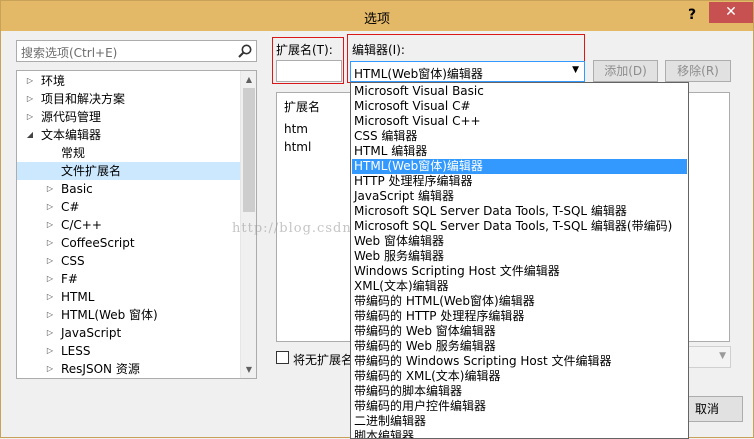 This screenshot has height=439, width=754. I want to click on tree-item-label: 文本编辑器, so click(71, 135).